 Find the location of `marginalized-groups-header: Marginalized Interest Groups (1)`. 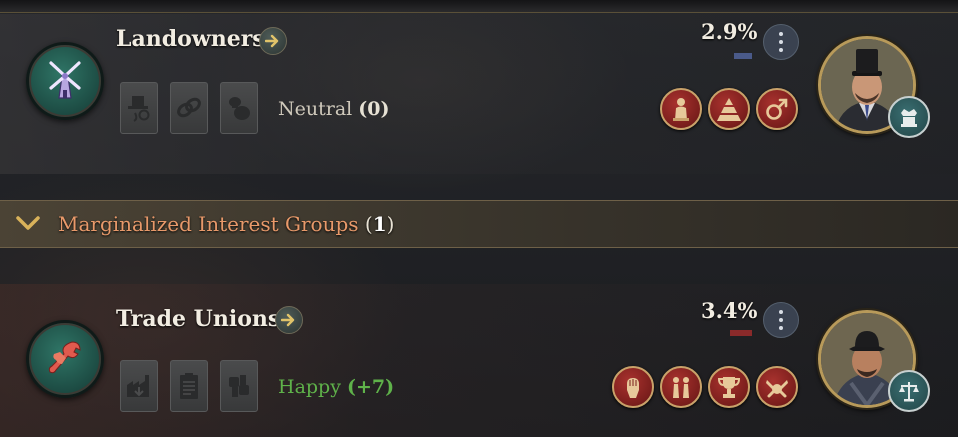

marginalized-groups-header: Marginalized Interest Groups (1) is located at coordinates (226, 224).